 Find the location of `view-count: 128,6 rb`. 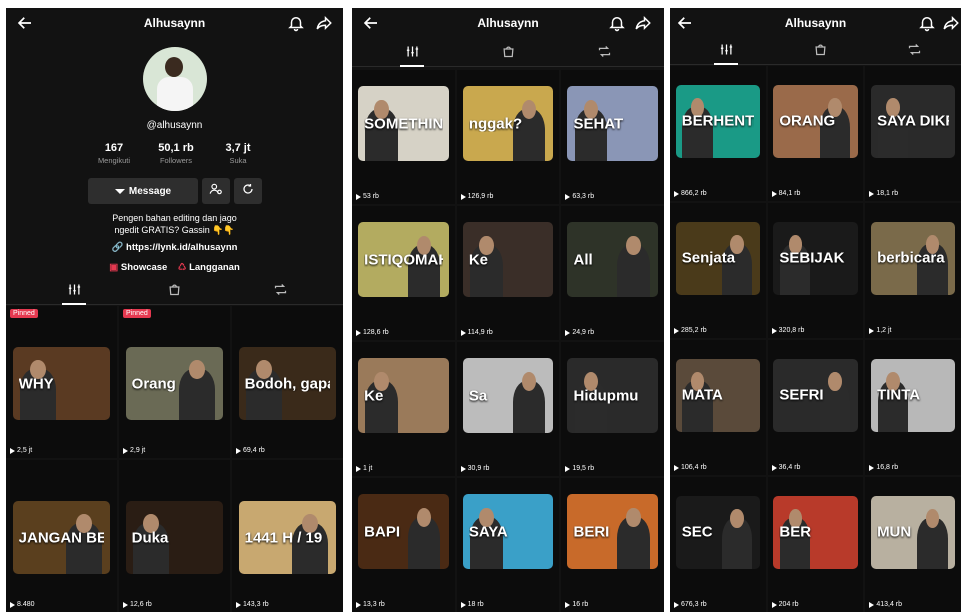

view-count: 128,6 rb is located at coordinates (372, 332).